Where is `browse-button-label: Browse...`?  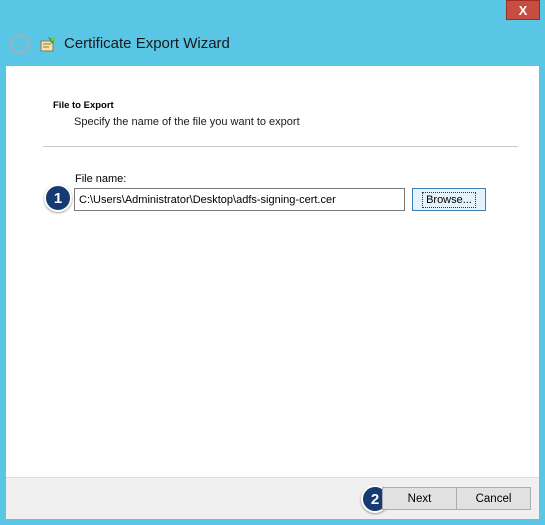 browse-button-label: Browse... is located at coordinates (449, 199).